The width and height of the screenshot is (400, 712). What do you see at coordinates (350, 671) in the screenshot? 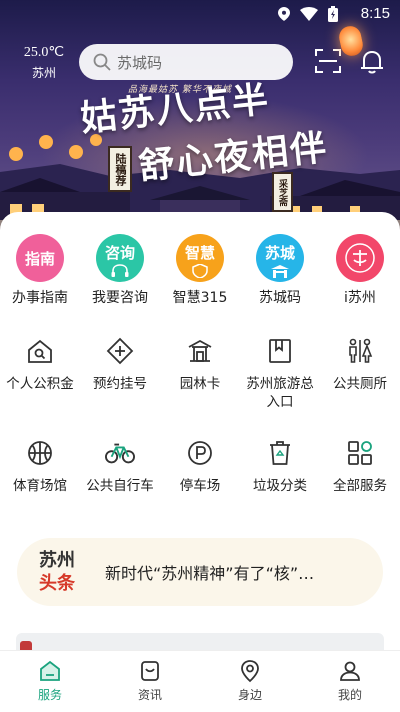
I see `profile-icon` at bounding box center [350, 671].